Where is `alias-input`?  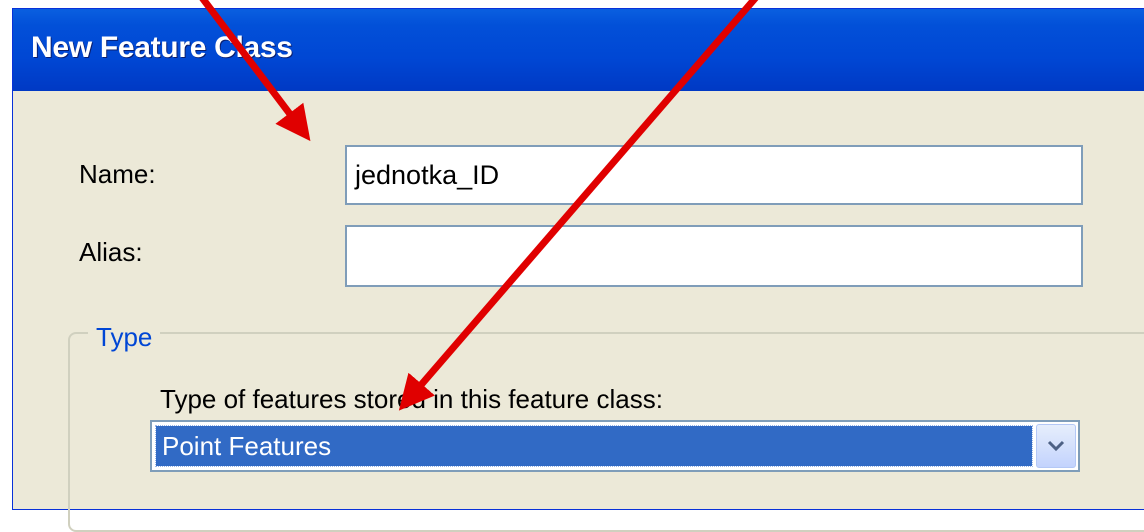 alias-input is located at coordinates (714, 256).